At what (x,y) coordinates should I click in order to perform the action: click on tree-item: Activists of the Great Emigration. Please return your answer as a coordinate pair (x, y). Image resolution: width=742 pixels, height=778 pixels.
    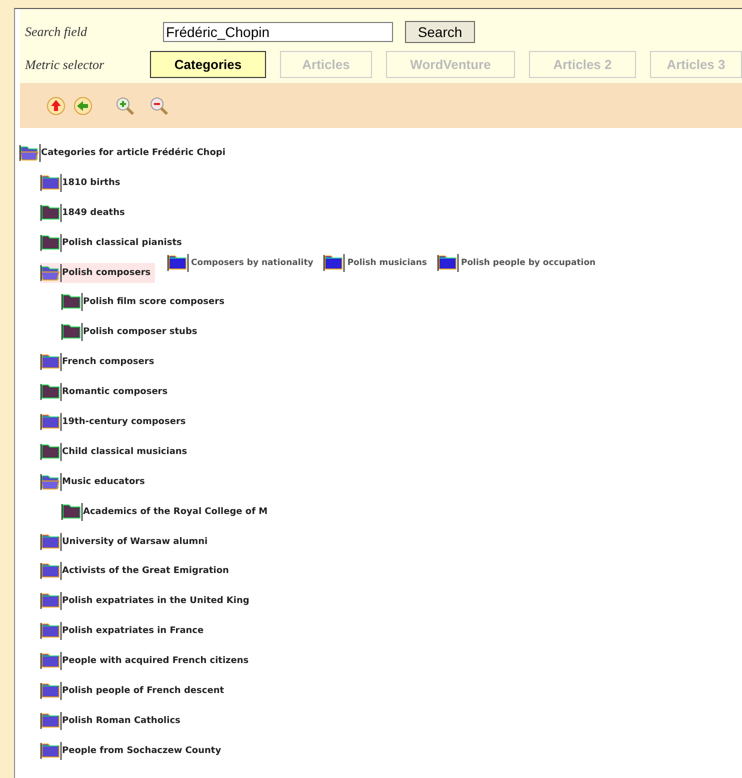
    Looking at the image, I should click on (136, 571).